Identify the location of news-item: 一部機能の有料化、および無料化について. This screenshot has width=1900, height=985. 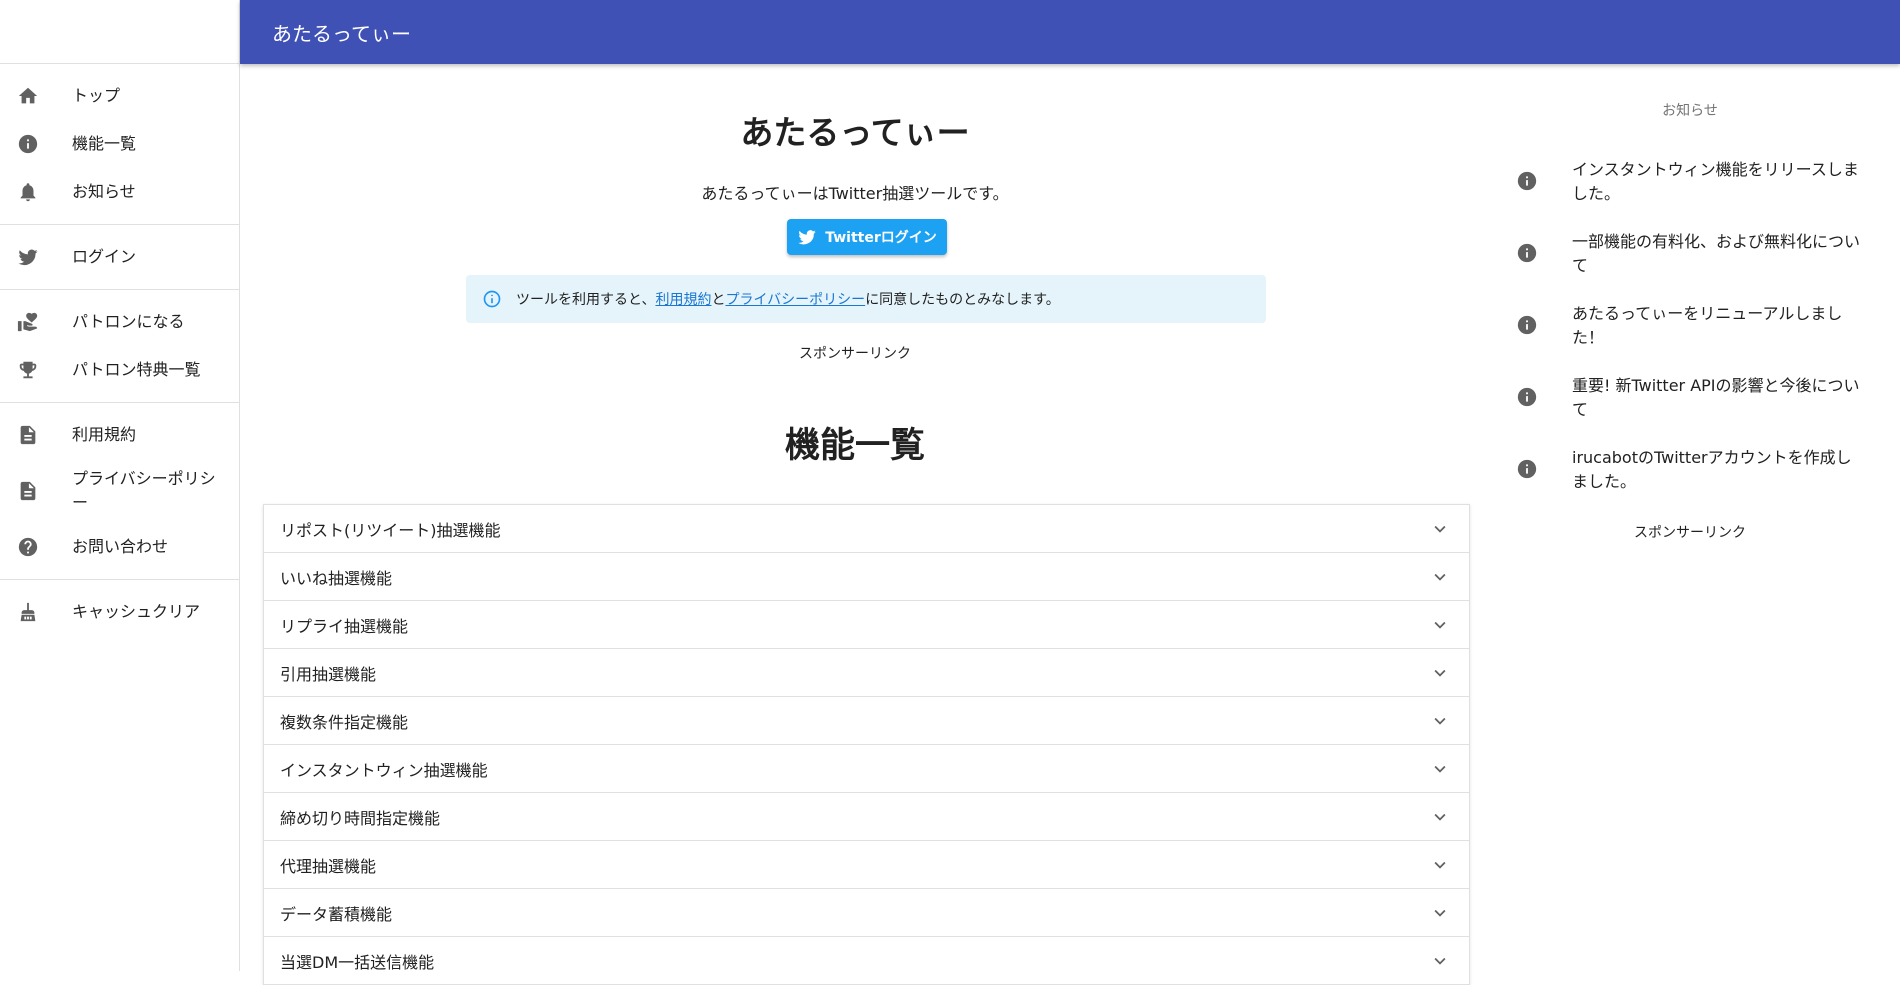
(1690, 254).